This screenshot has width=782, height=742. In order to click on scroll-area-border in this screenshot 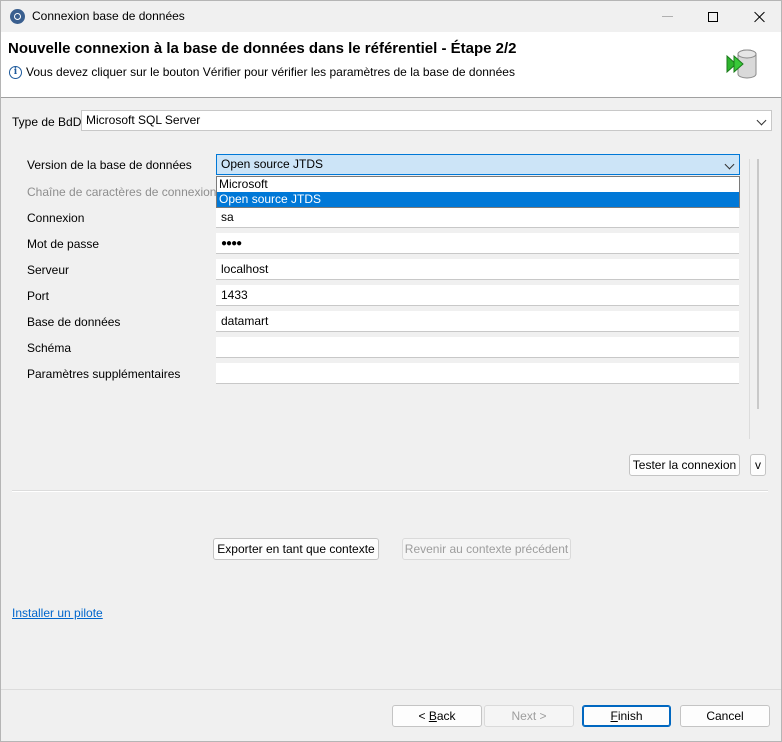, I will do `click(749, 299)`.